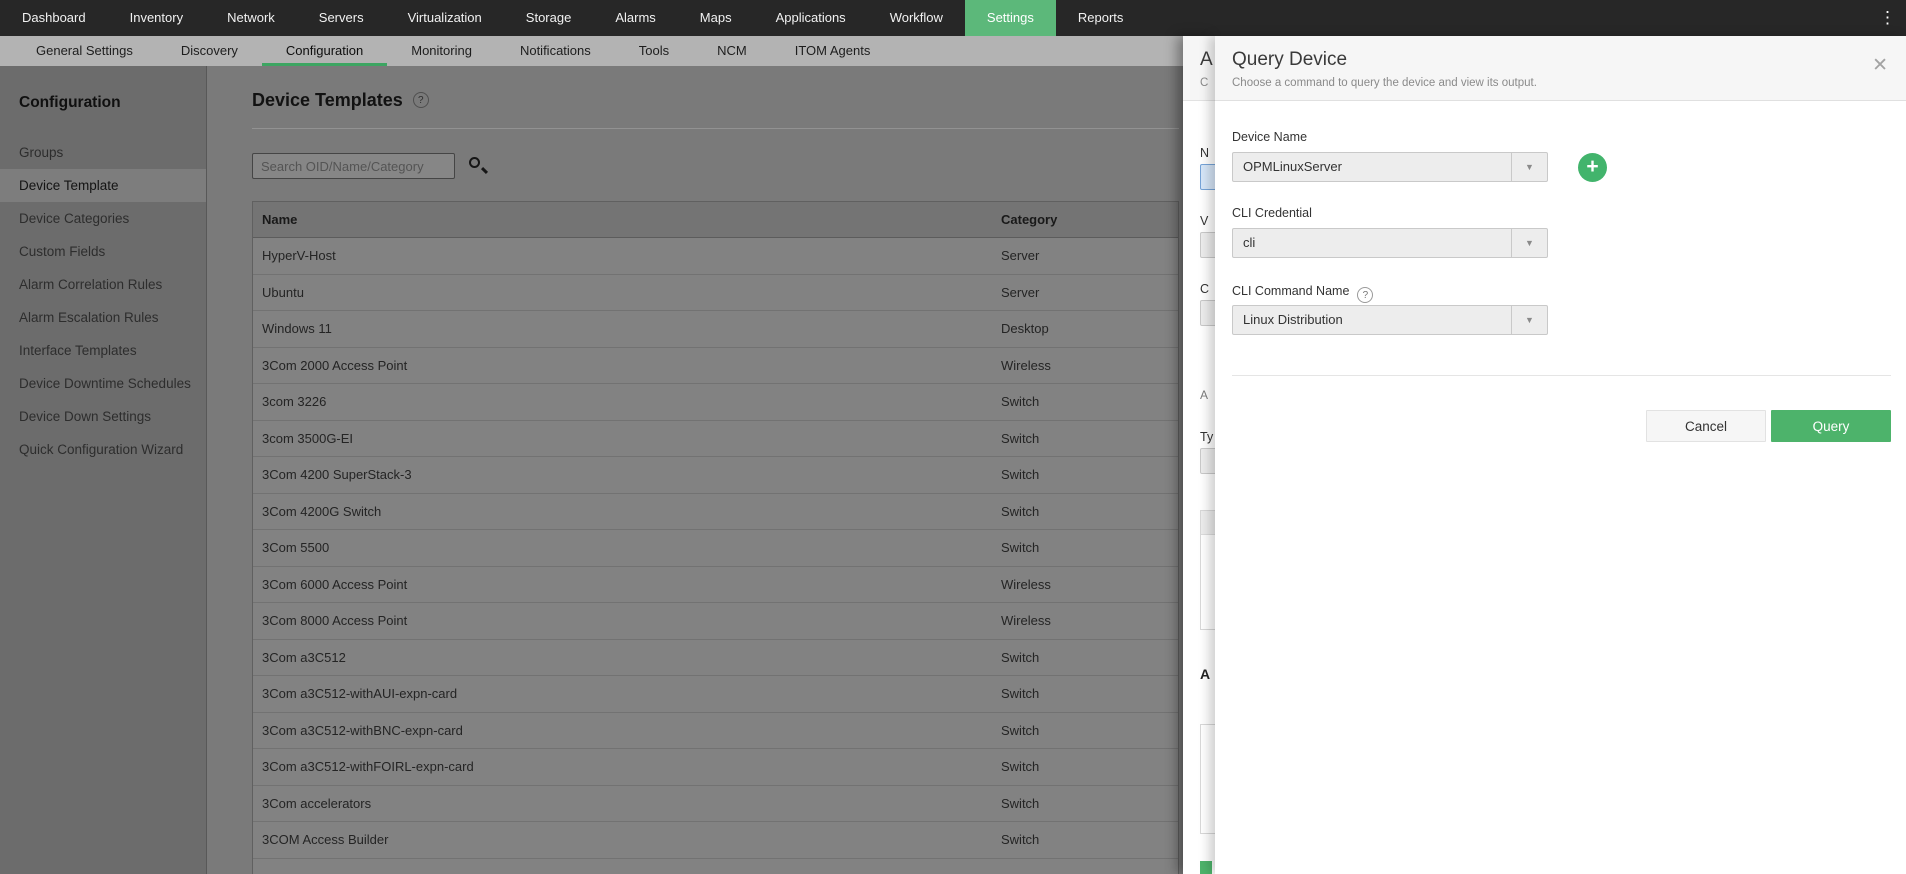 The height and width of the screenshot is (874, 1906). Describe the element at coordinates (715, 292) in the screenshot. I see `table-row-ubuntu: Ubuntu Server` at that location.